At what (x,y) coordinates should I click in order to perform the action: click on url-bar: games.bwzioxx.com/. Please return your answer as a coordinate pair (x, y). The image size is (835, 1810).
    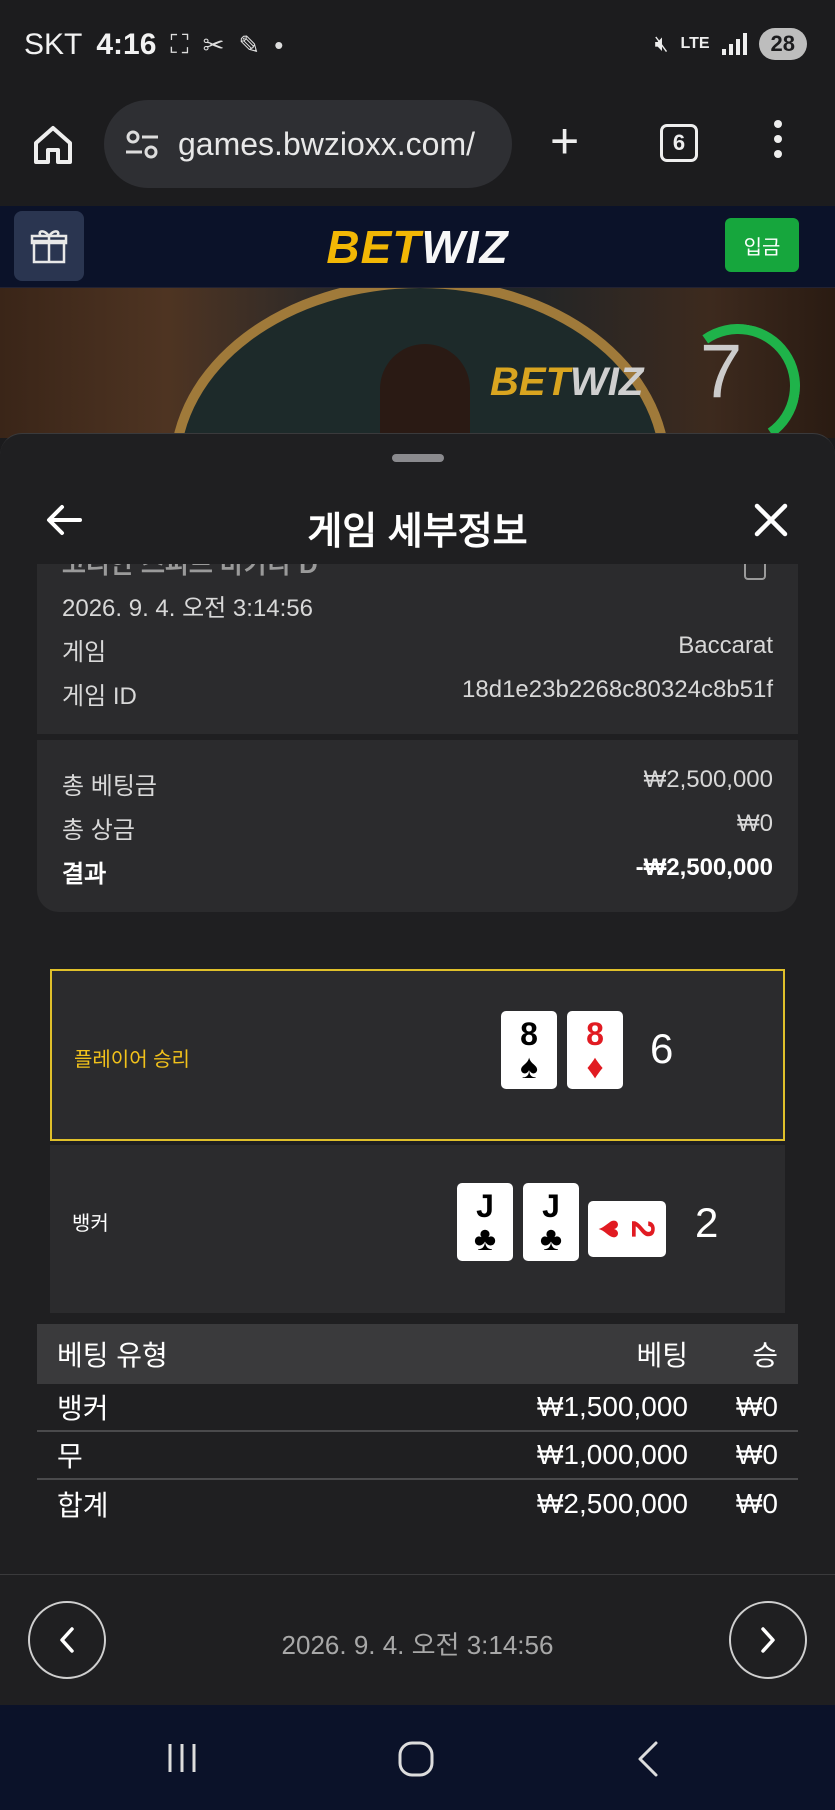
    Looking at the image, I should click on (308, 144).